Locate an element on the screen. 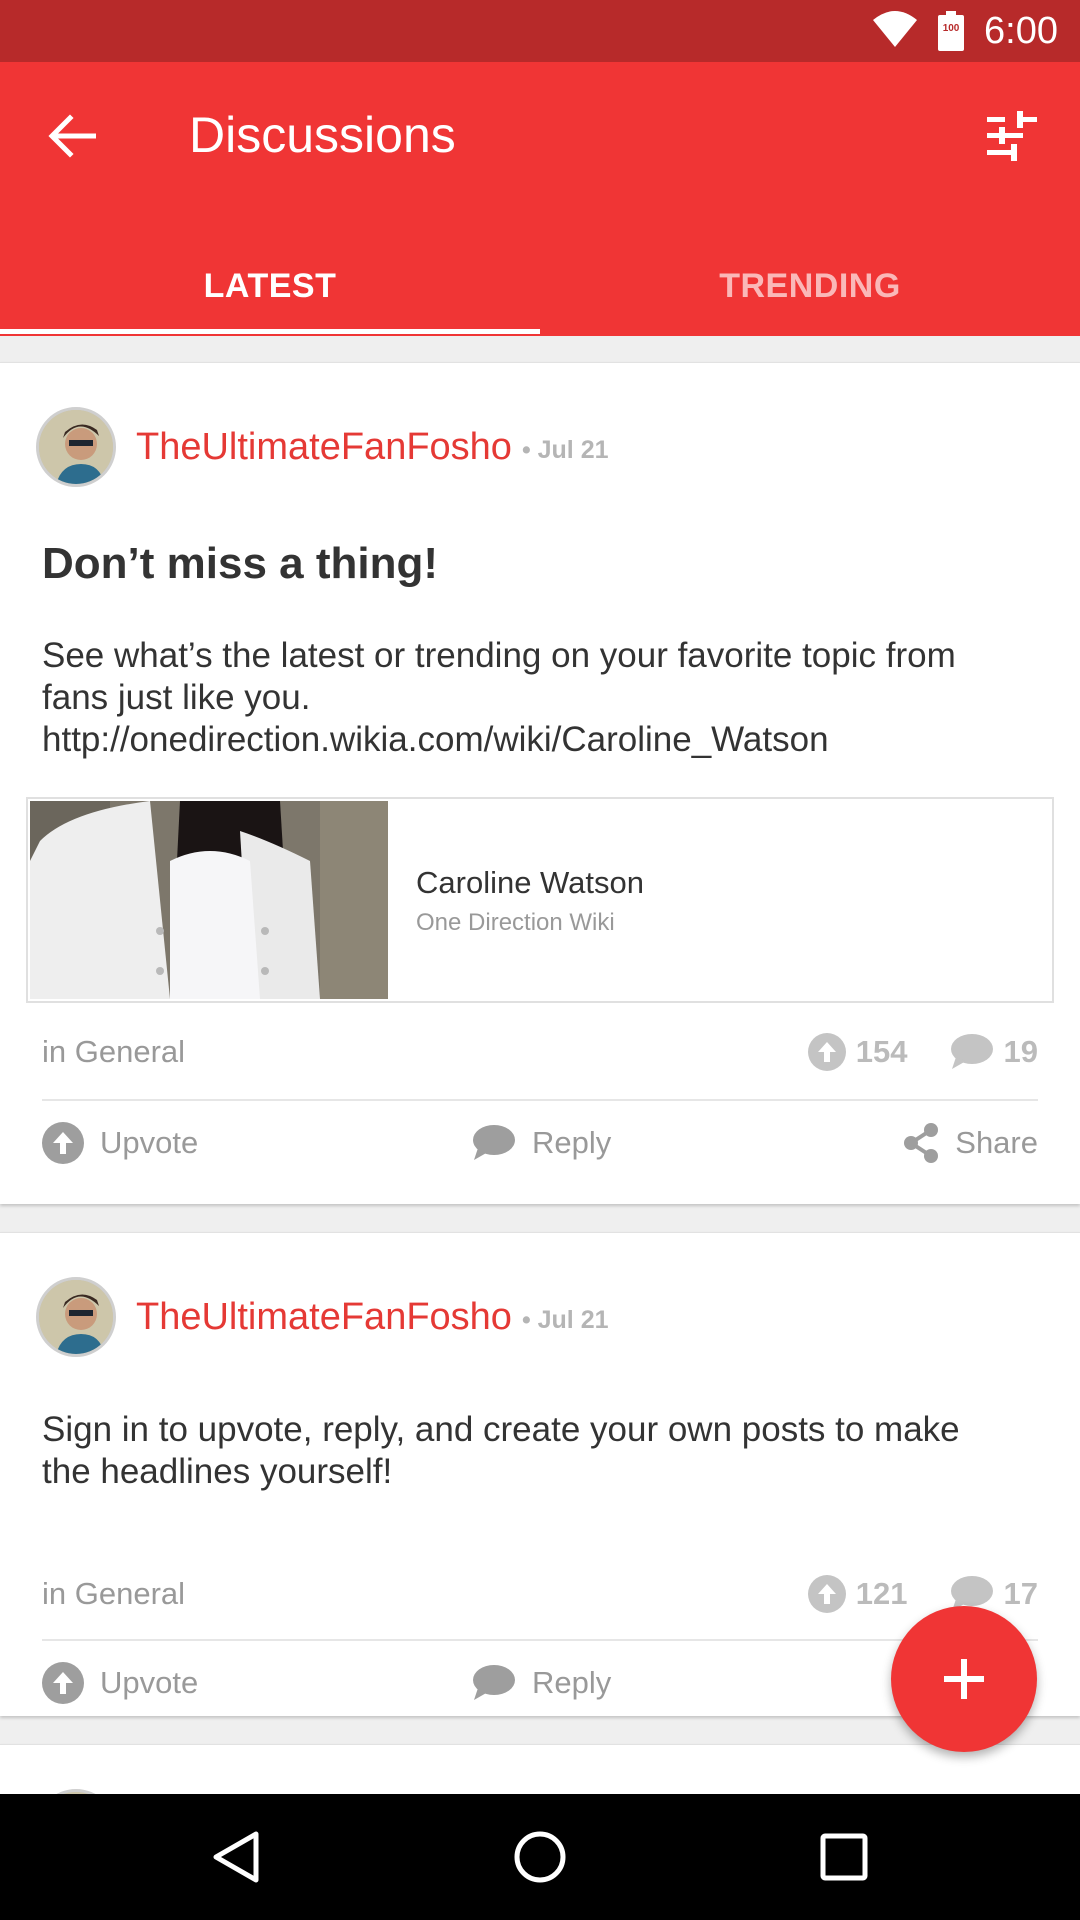 Image resolution: width=1080 pixels, height=1920 pixels. link-preview-card: Caroline Watson One Direction Wiki is located at coordinates (540, 900).